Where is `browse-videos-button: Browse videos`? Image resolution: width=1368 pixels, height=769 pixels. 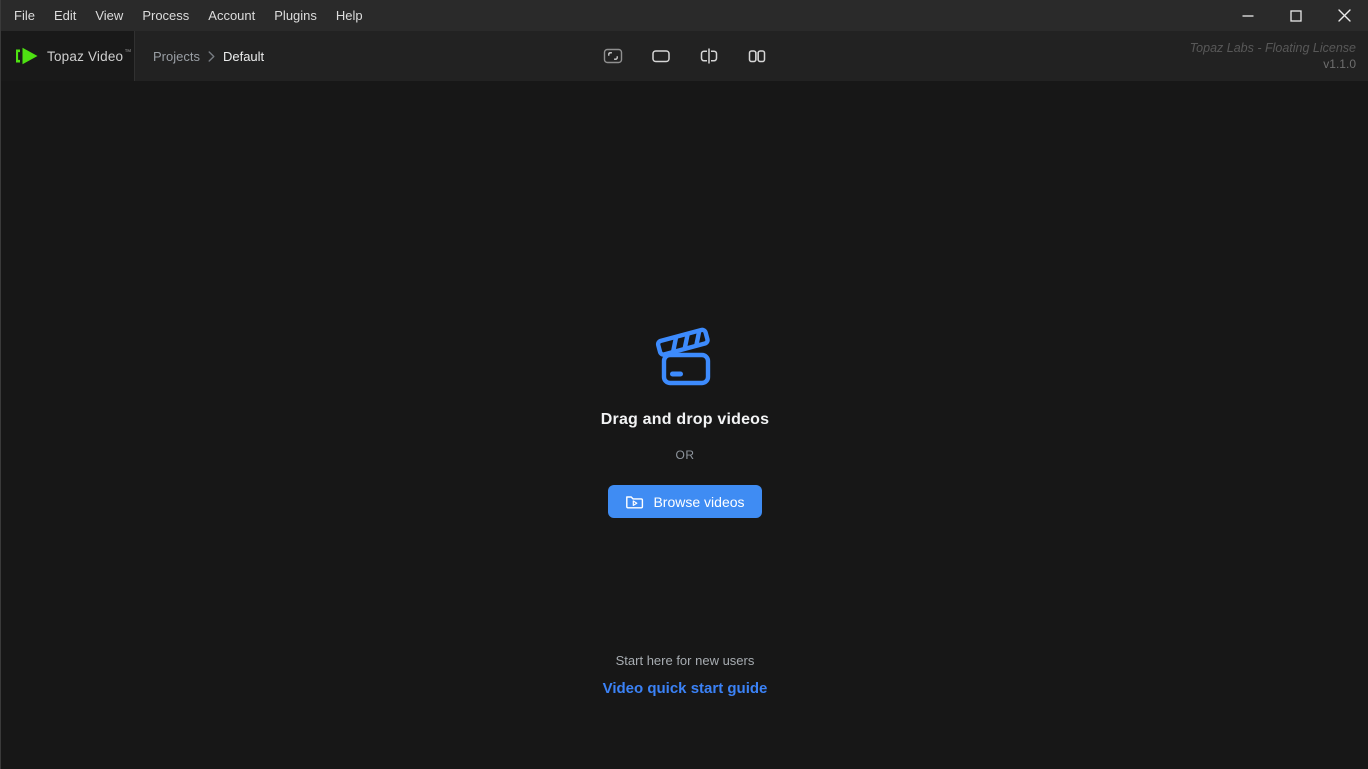 browse-videos-button: Browse videos is located at coordinates (685, 501).